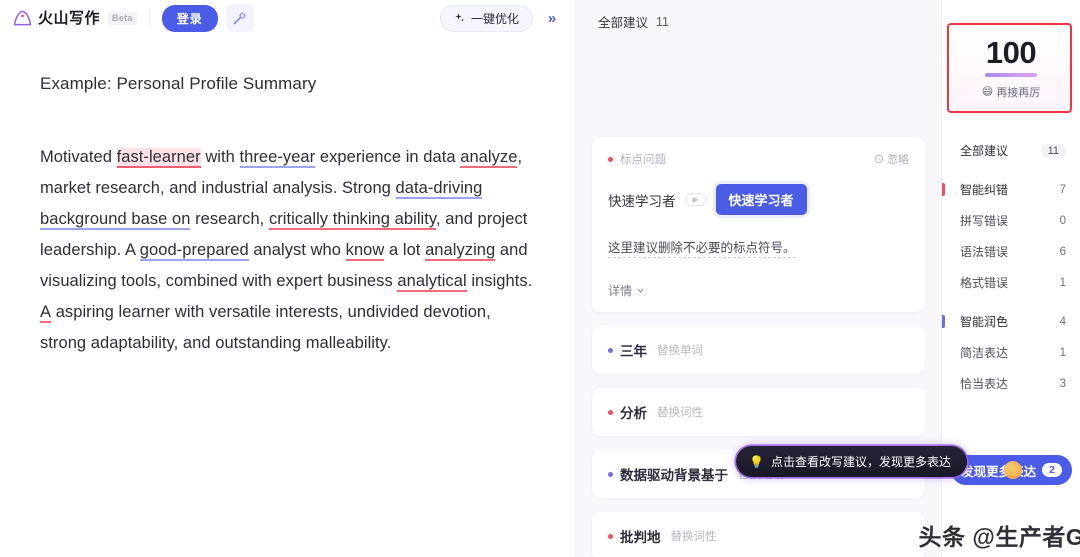 The image size is (1080, 557). I want to click on sidebar-item-label: 拼写错误, so click(984, 221).